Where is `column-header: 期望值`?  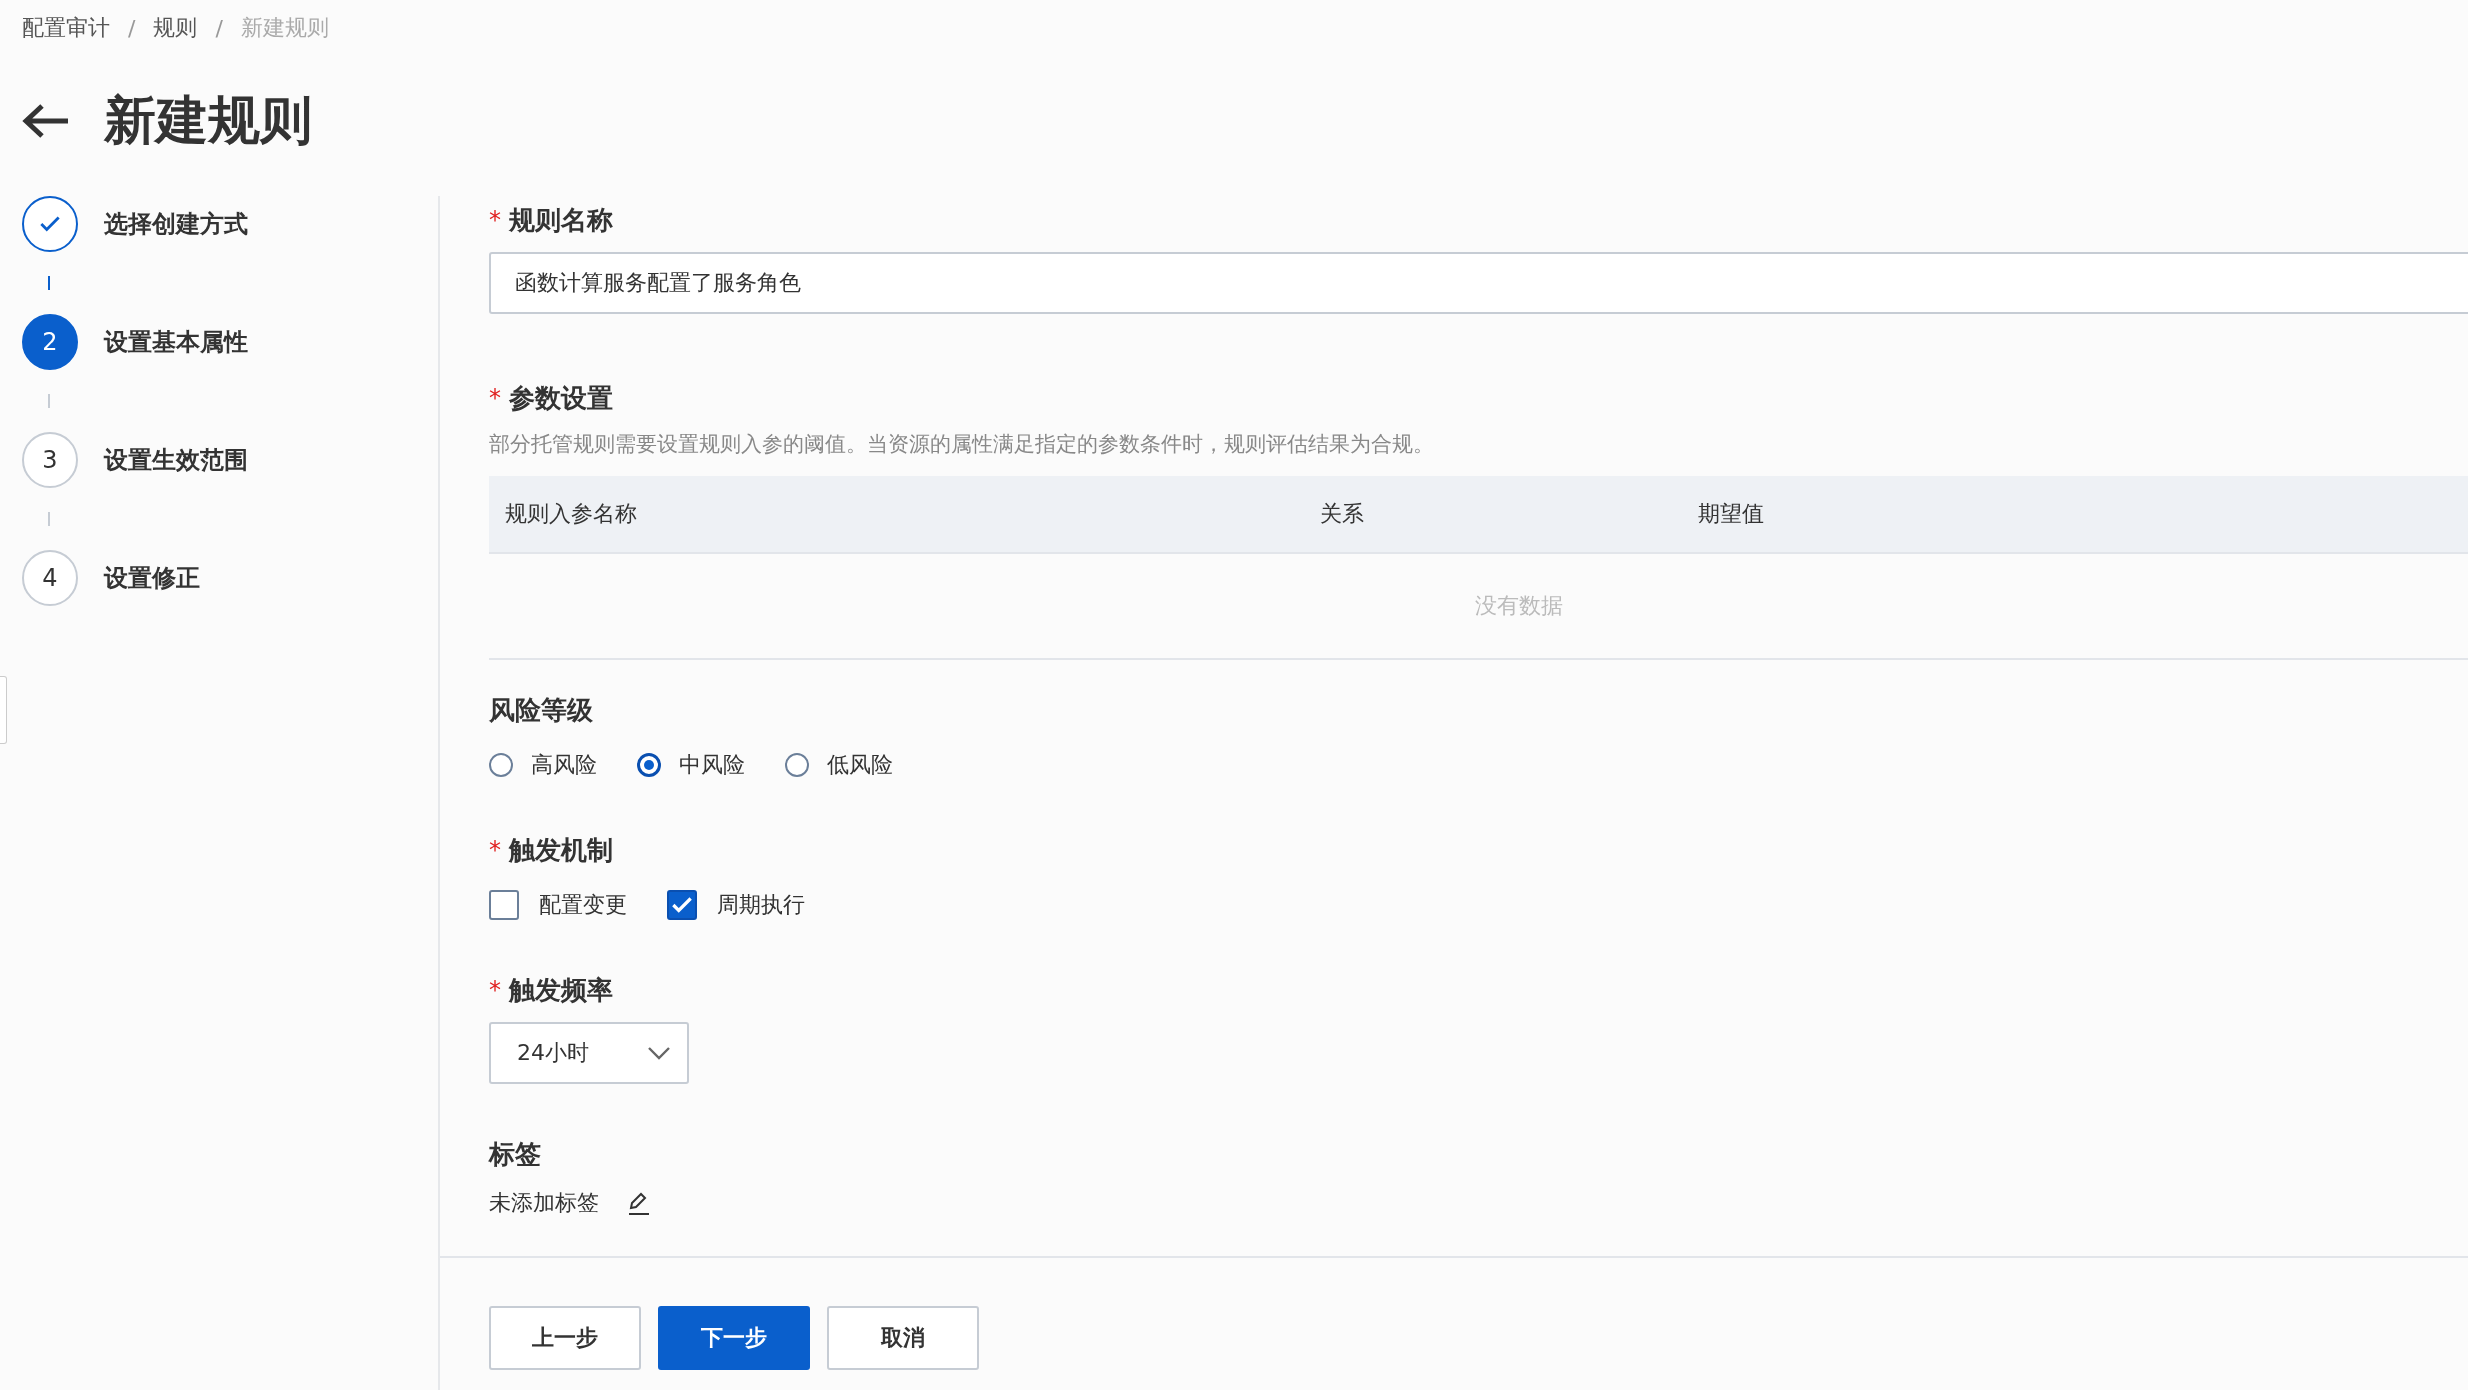
column-header: 期望值 is located at coordinates (1731, 514).